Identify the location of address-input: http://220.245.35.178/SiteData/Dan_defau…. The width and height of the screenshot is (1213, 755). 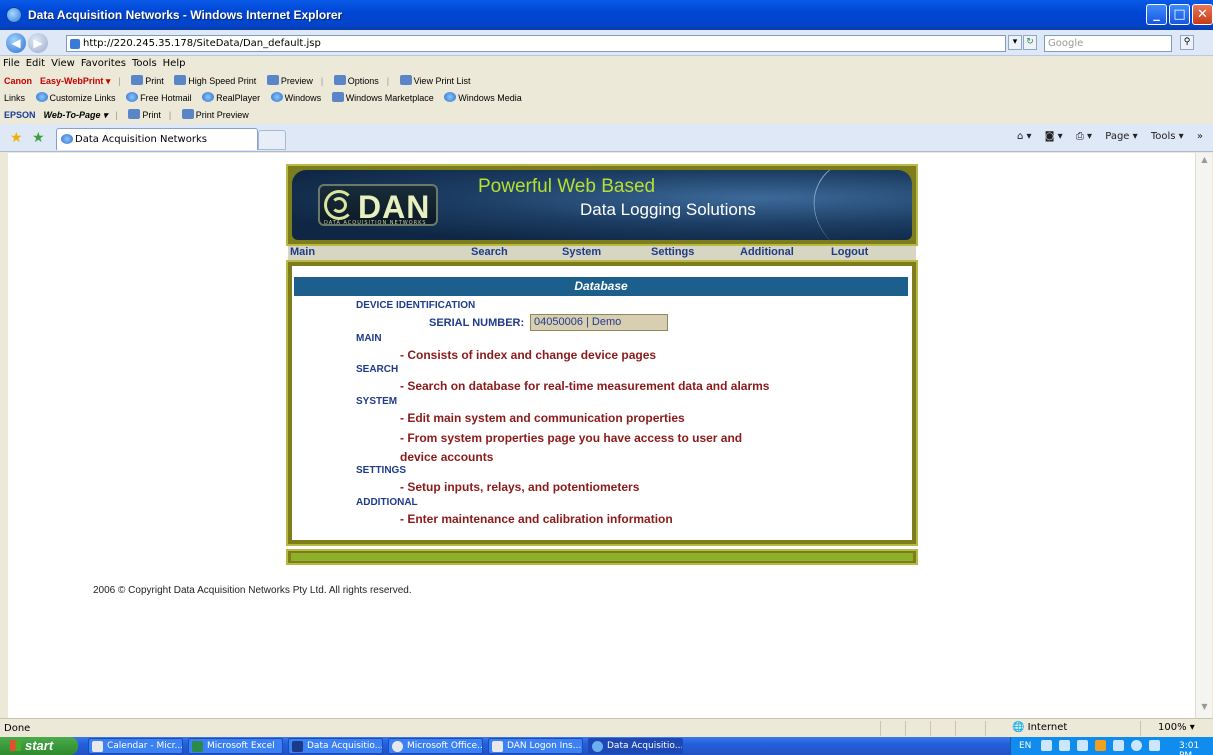
(536, 43).